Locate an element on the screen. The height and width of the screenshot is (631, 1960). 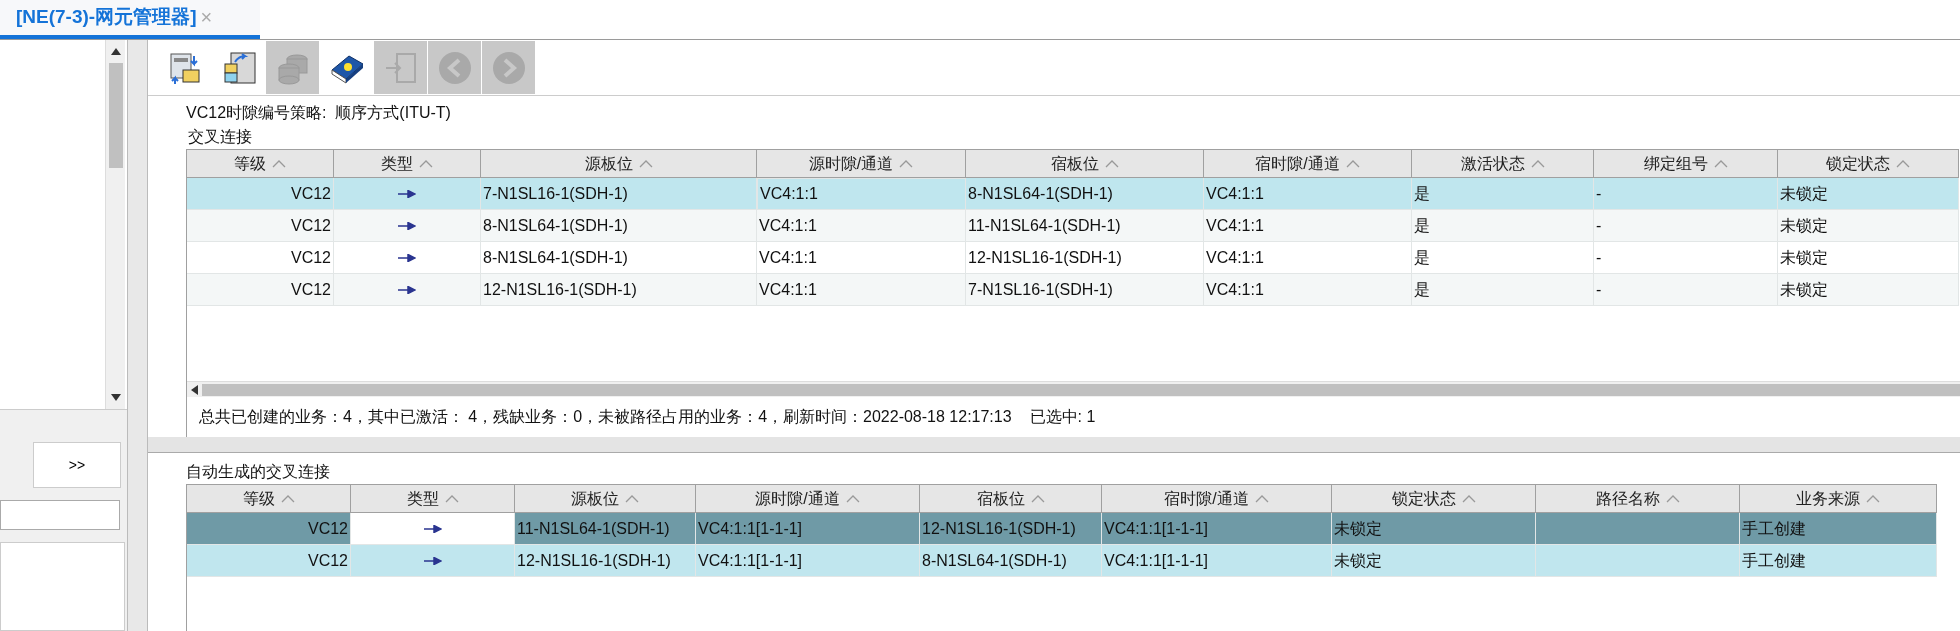
summary-text: 总共已创建的业务：4，其中已激活： 4，残缺业务：0，未被路径占用的业务：4，刷新时间：2022-08-18 12:17:13 is located at coordinates (605, 417).